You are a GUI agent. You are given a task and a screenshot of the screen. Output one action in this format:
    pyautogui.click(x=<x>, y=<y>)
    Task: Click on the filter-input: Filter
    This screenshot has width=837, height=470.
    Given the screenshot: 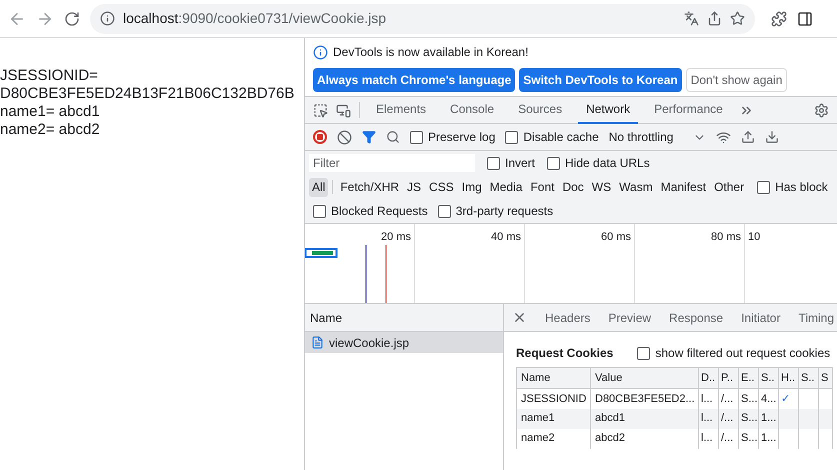 What is the action you would take?
    pyautogui.click(x=392, y=163)
    